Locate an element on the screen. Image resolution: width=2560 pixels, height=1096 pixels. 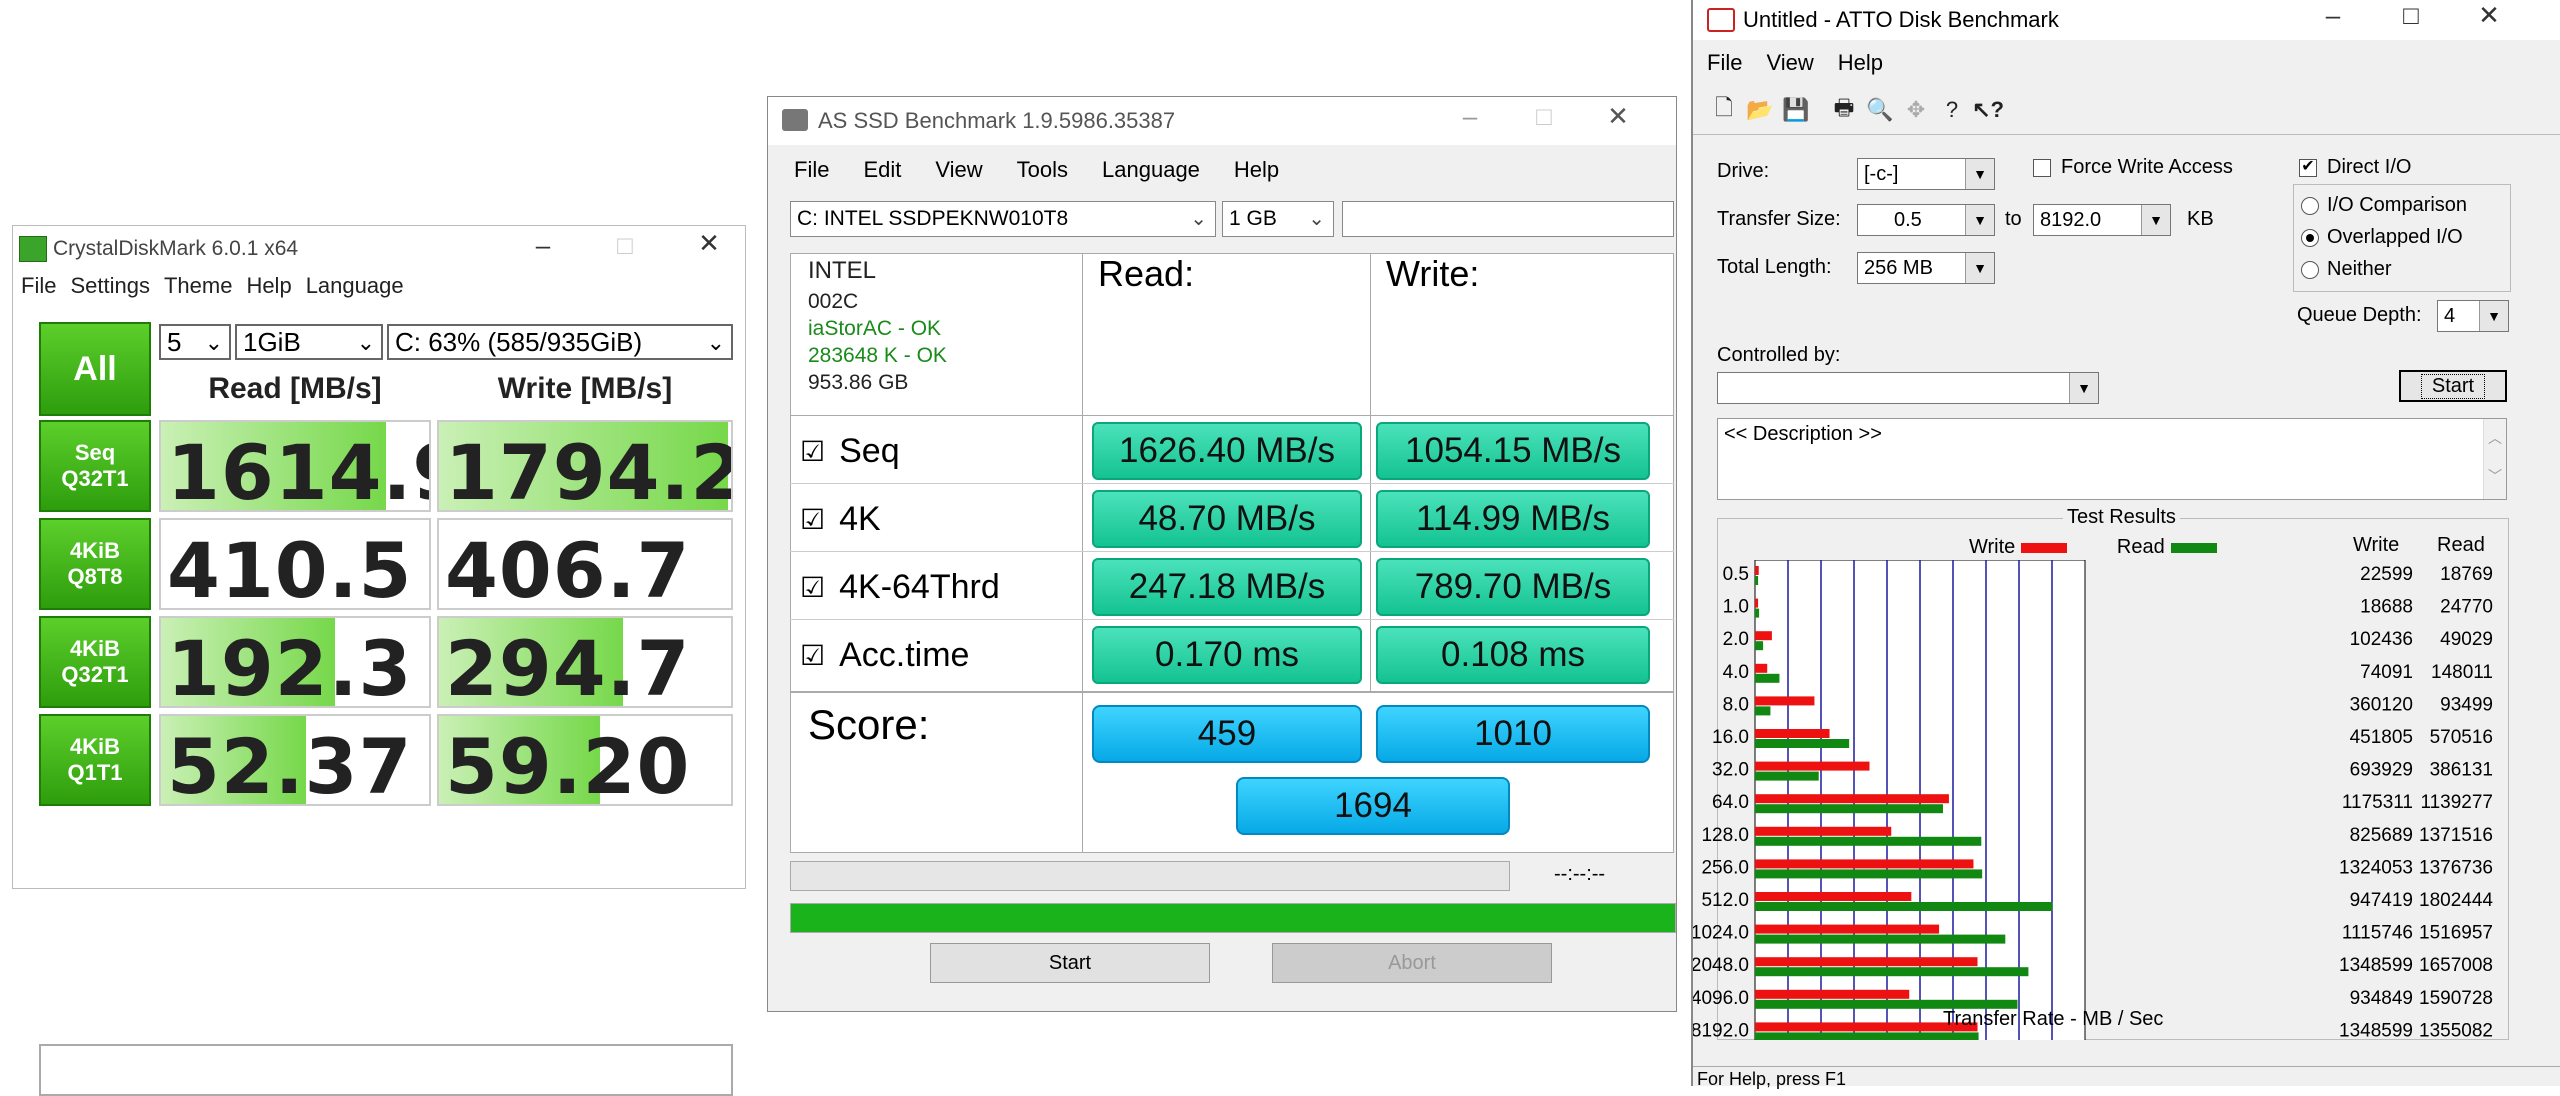
transfer-to-select: 8192.0 ▼ is located at coordinates (2102, 220).